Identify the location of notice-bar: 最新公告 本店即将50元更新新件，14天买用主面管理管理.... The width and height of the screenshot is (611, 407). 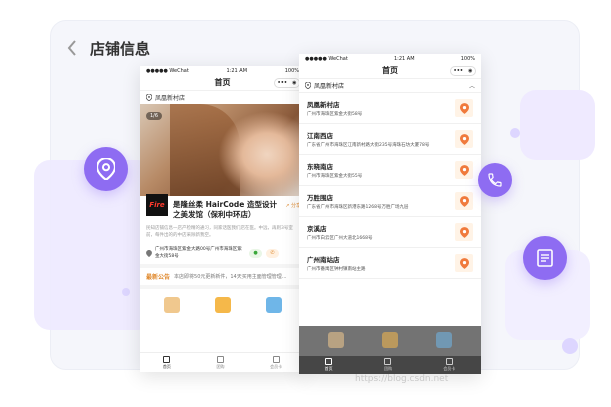
(222, 274).